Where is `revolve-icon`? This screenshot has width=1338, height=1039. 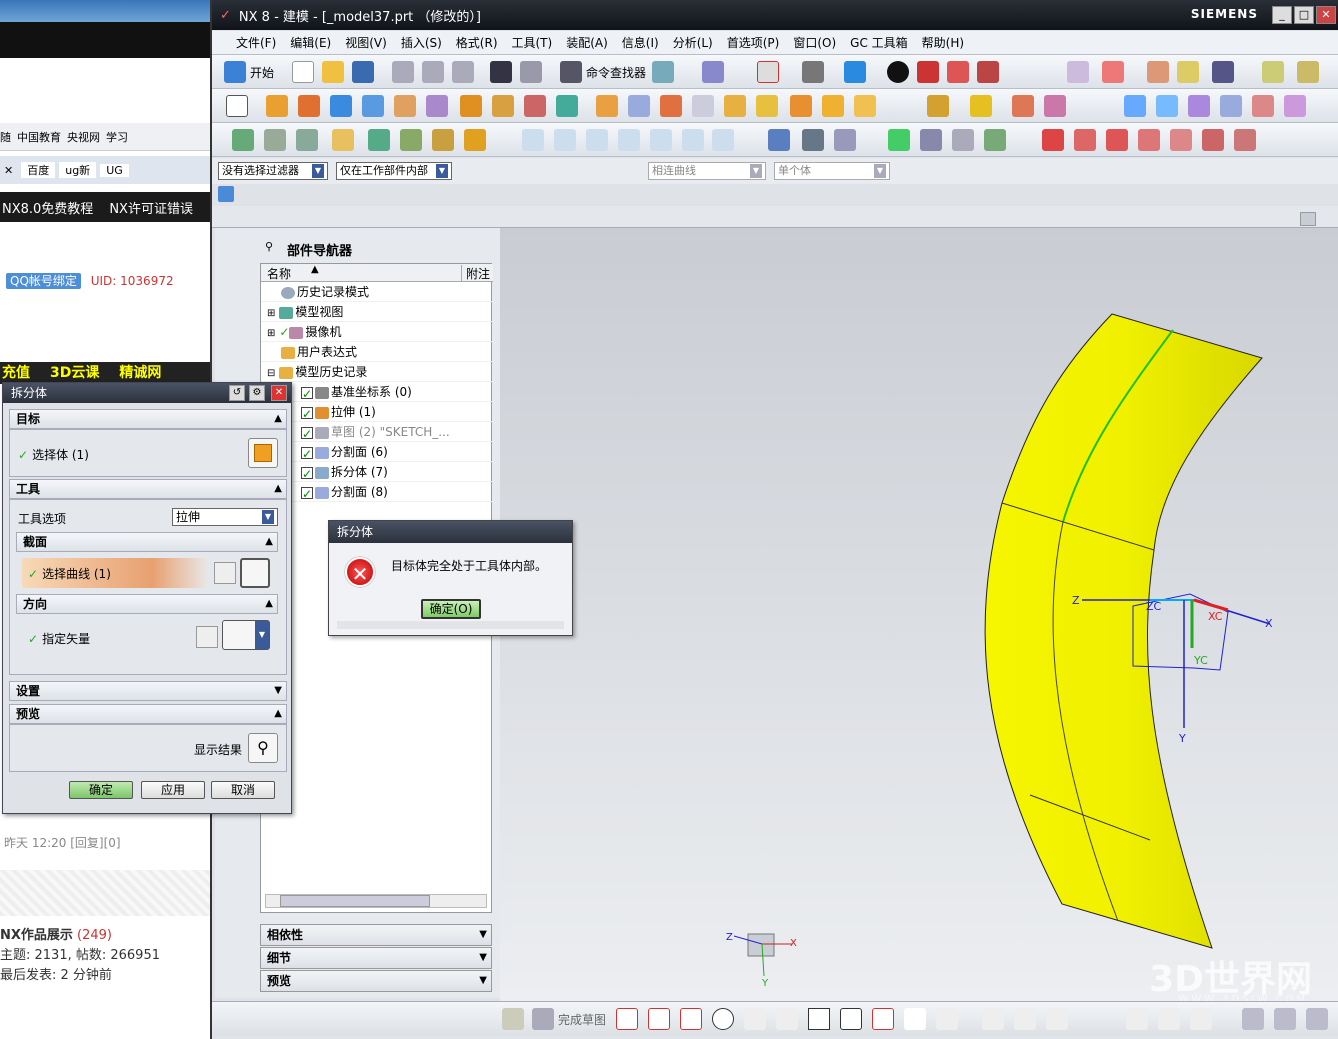
revolve-icon is located at coordinates (309, 106).